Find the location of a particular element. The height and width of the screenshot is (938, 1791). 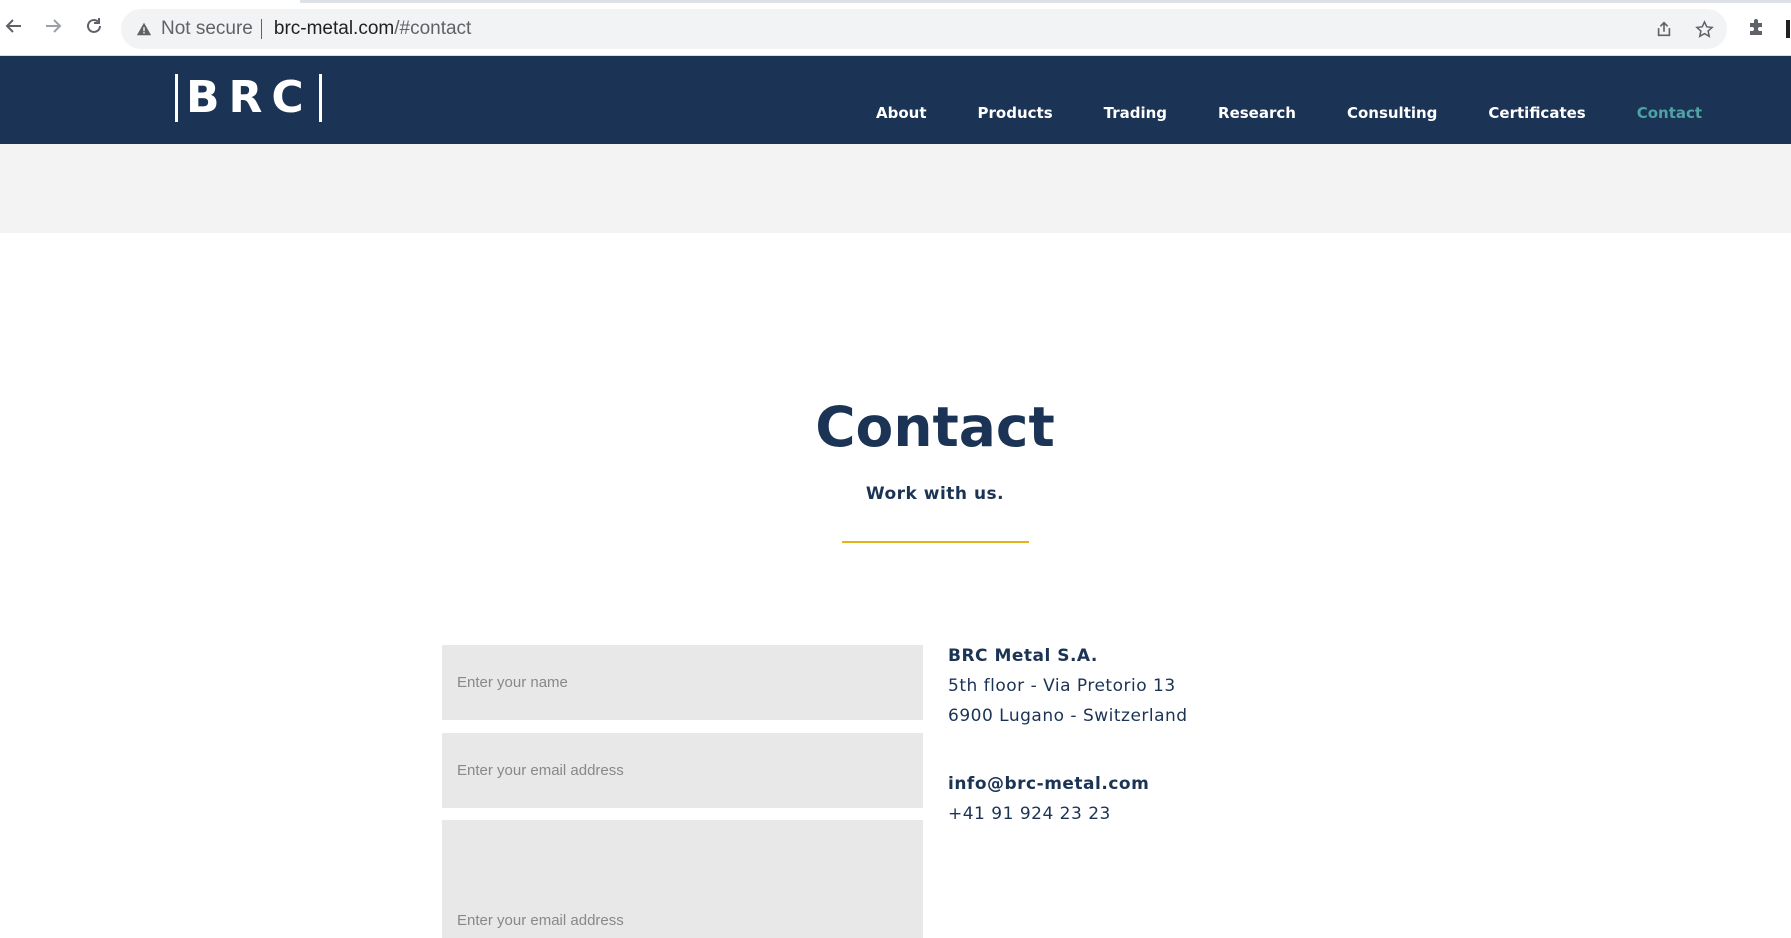

url-text: brc-metal.com/#contact is located at coordinates (372, 29).